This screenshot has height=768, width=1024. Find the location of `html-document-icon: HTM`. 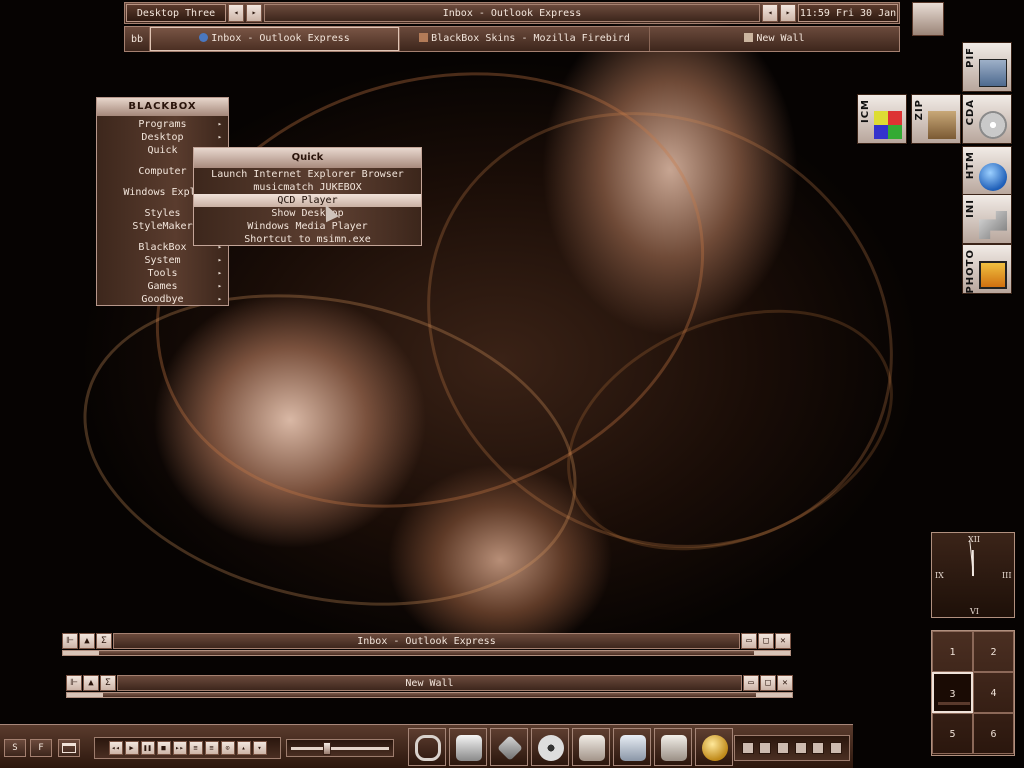

html-document-icon: HTM is located at coordinates (987, 171).